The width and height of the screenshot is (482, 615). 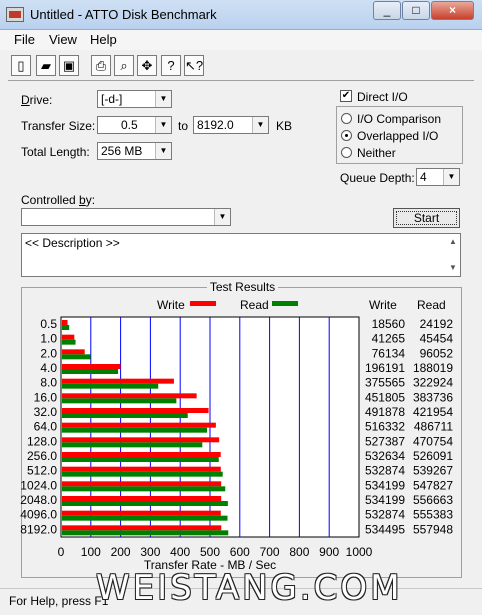 I want to click on legend-read-swatch, so click(x=285, y=303).